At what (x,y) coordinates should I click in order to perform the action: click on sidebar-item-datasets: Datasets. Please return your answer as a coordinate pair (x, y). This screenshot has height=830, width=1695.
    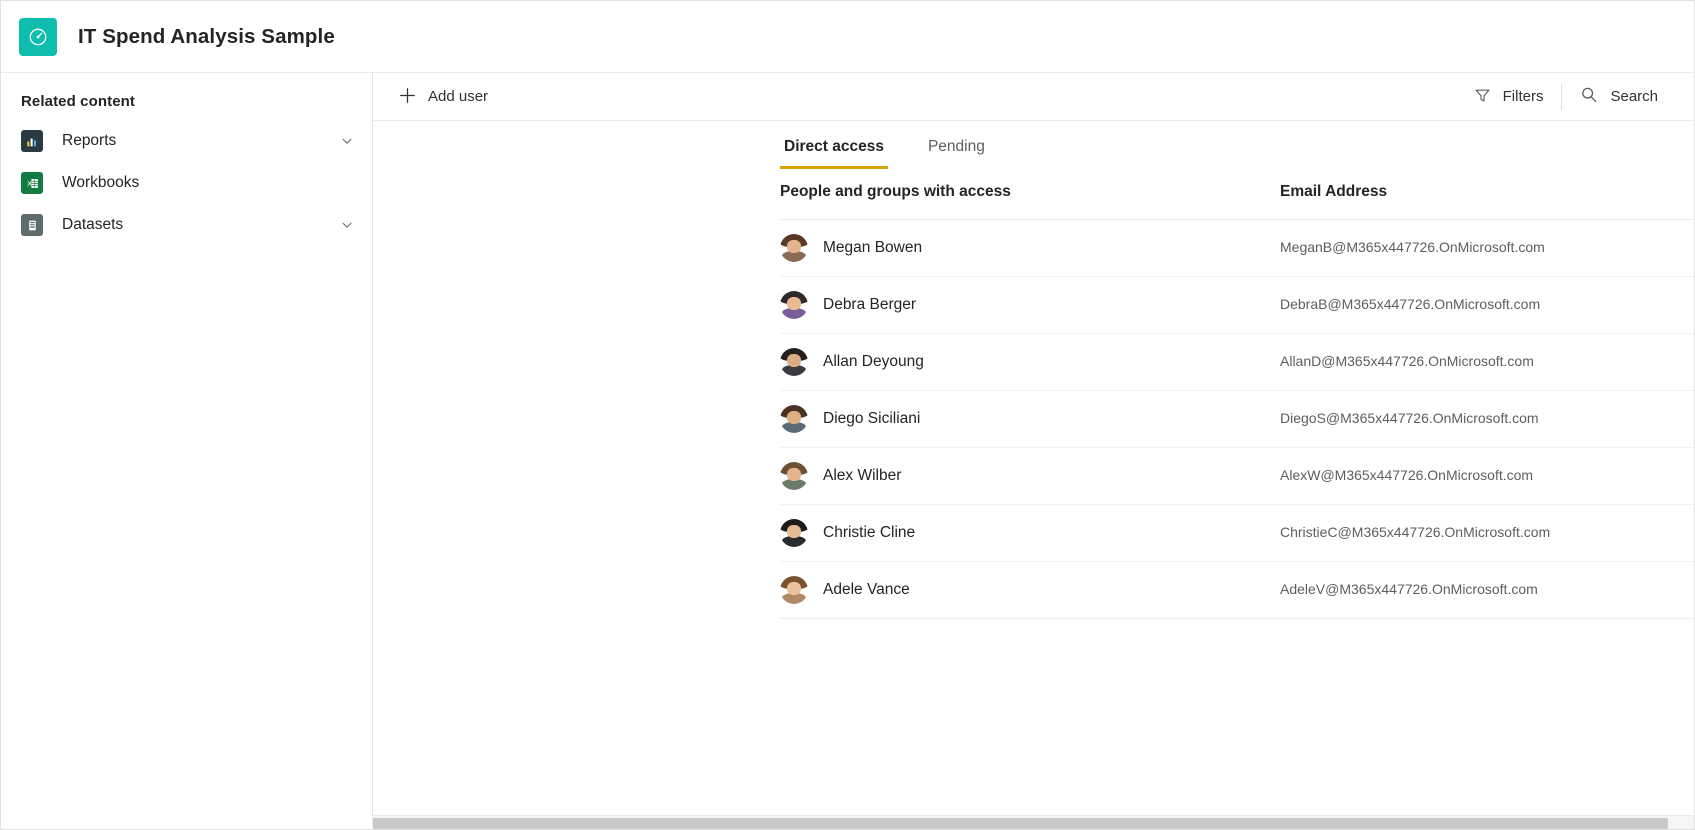
    Looking at the image, I should click on (186, 225).